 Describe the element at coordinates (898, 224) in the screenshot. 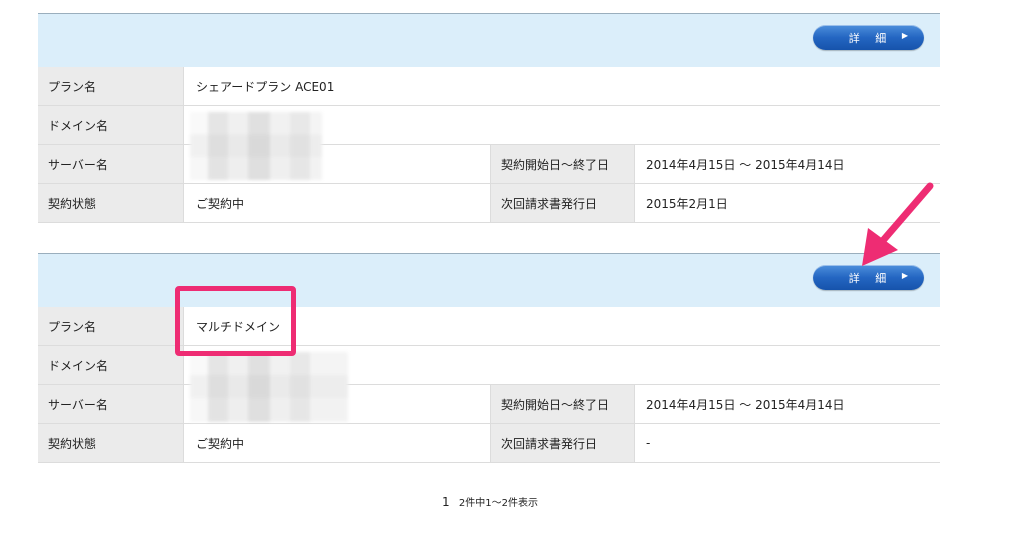

I see `pink-arrow-icon` at that location.